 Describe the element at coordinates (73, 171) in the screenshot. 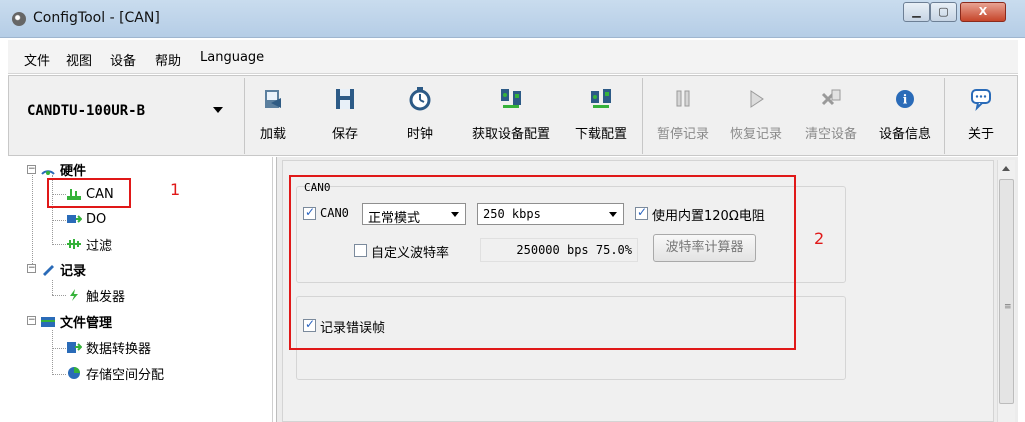

I see `tree-label: 硬件` at that location.